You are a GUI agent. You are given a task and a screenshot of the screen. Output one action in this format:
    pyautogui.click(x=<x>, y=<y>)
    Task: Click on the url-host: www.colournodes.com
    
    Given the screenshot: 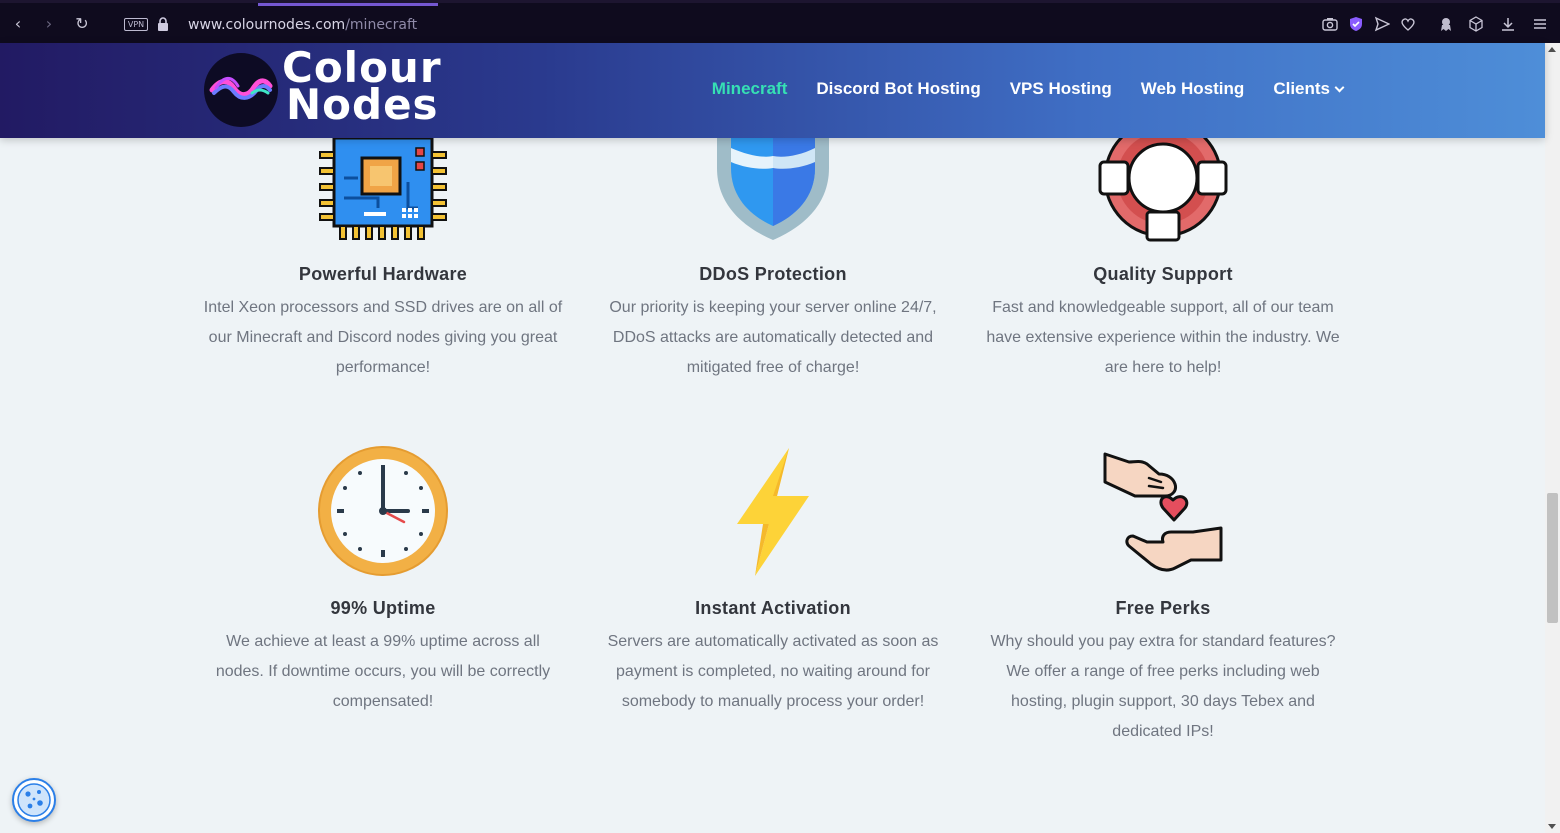 What is the action you would take?
    pyautogui.click(x=267, y=25)
    